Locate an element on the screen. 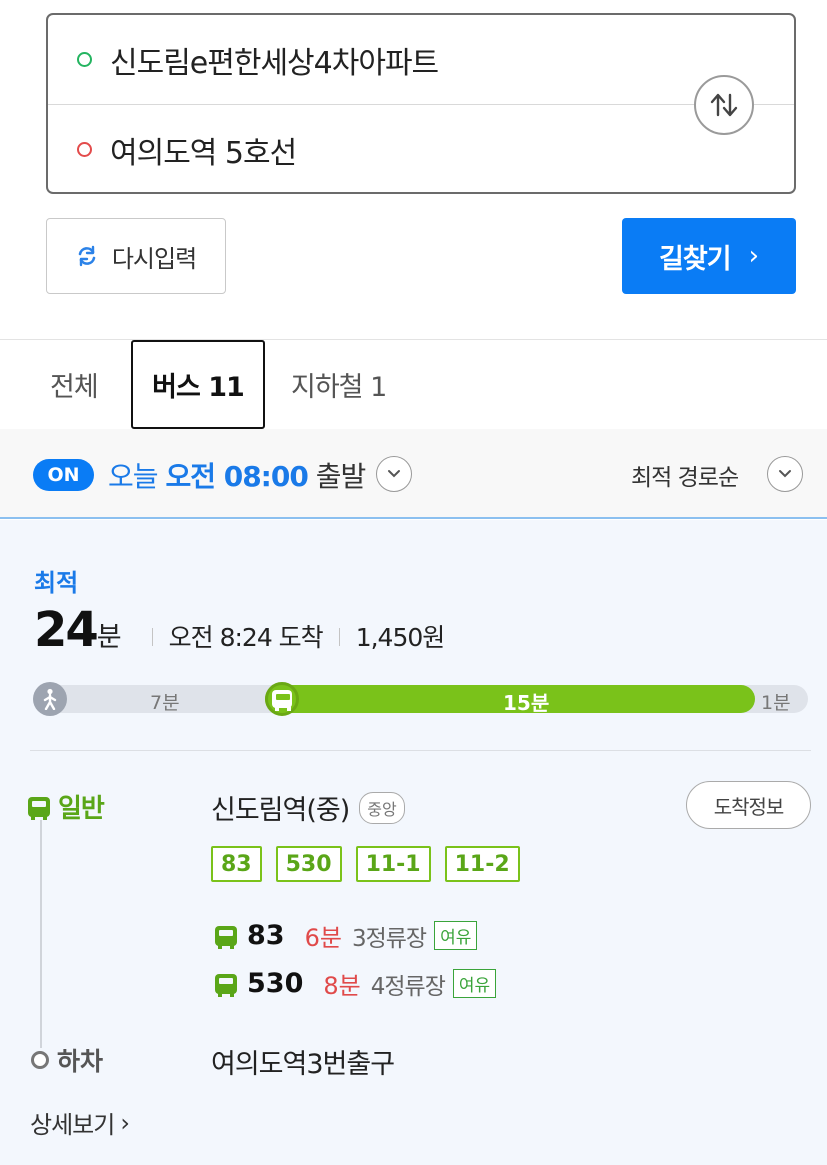  bus-arrival-row: 530 8분 4정류장 여유 is located at coordinates (356, 983).